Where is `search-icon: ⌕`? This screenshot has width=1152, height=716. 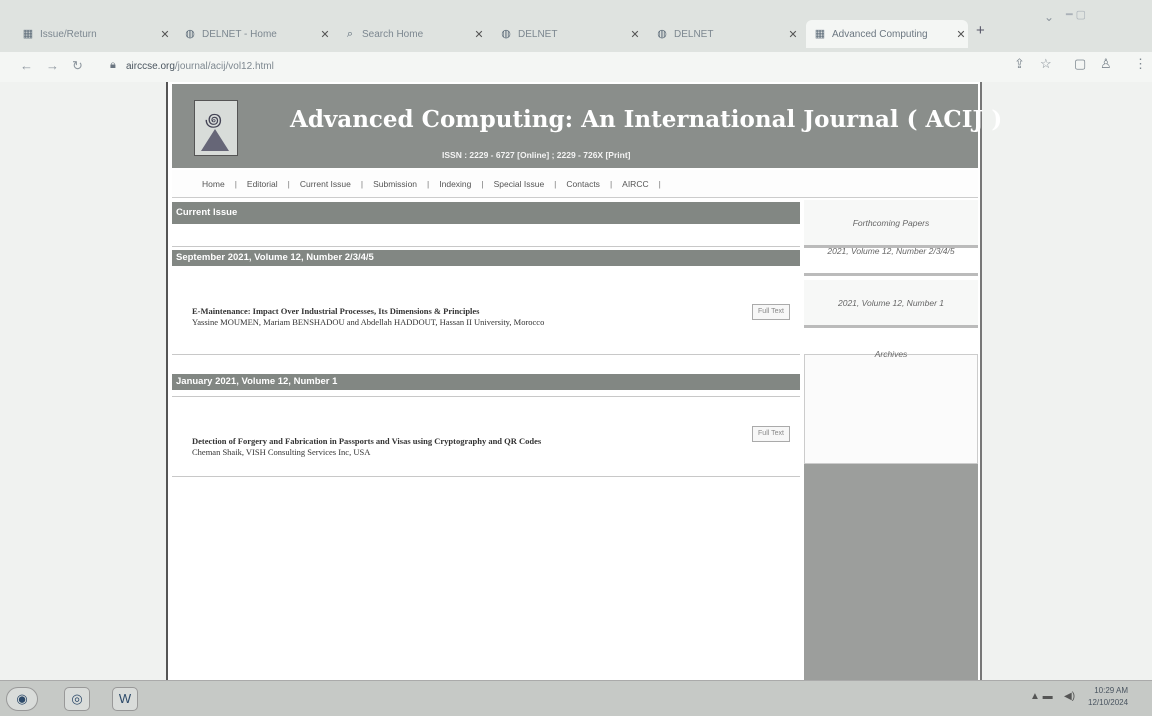 search-icon: ⌕ is located at coordinates (350, 34).